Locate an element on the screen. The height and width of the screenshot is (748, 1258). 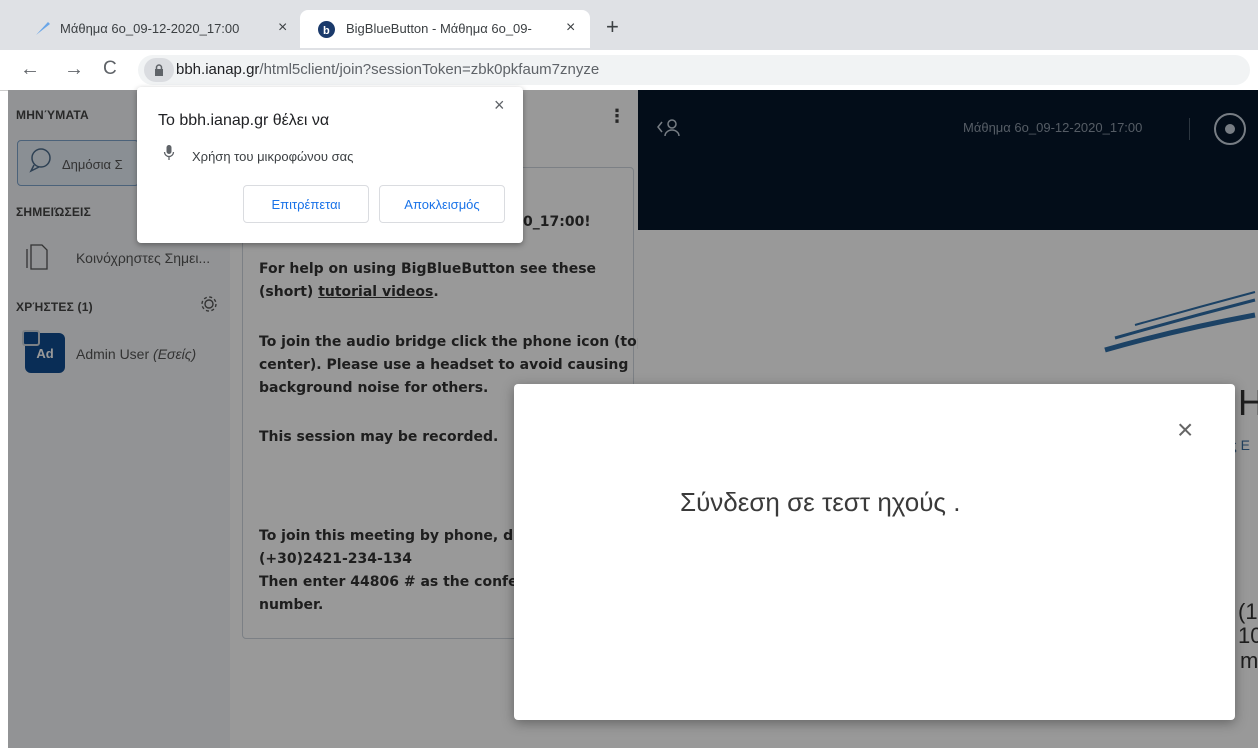
forward-arrow-icon: → is located at coordinates (74, 69).